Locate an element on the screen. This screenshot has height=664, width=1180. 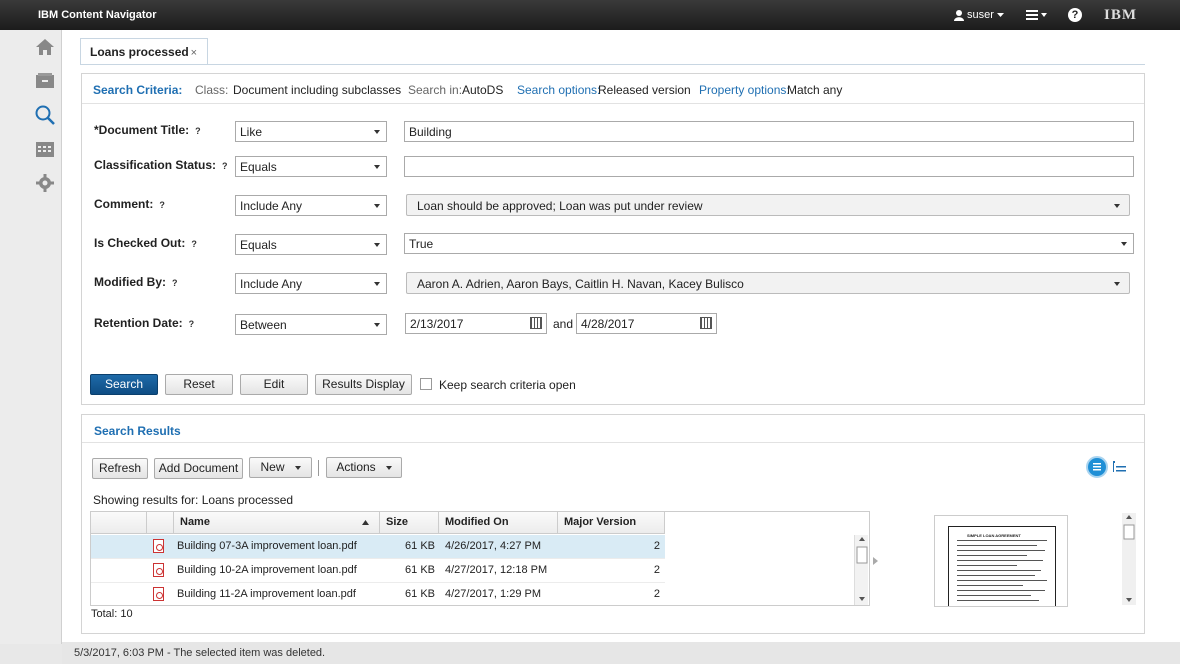
modified-by-operator-select: Include Any is located at coordinates (311, 283).